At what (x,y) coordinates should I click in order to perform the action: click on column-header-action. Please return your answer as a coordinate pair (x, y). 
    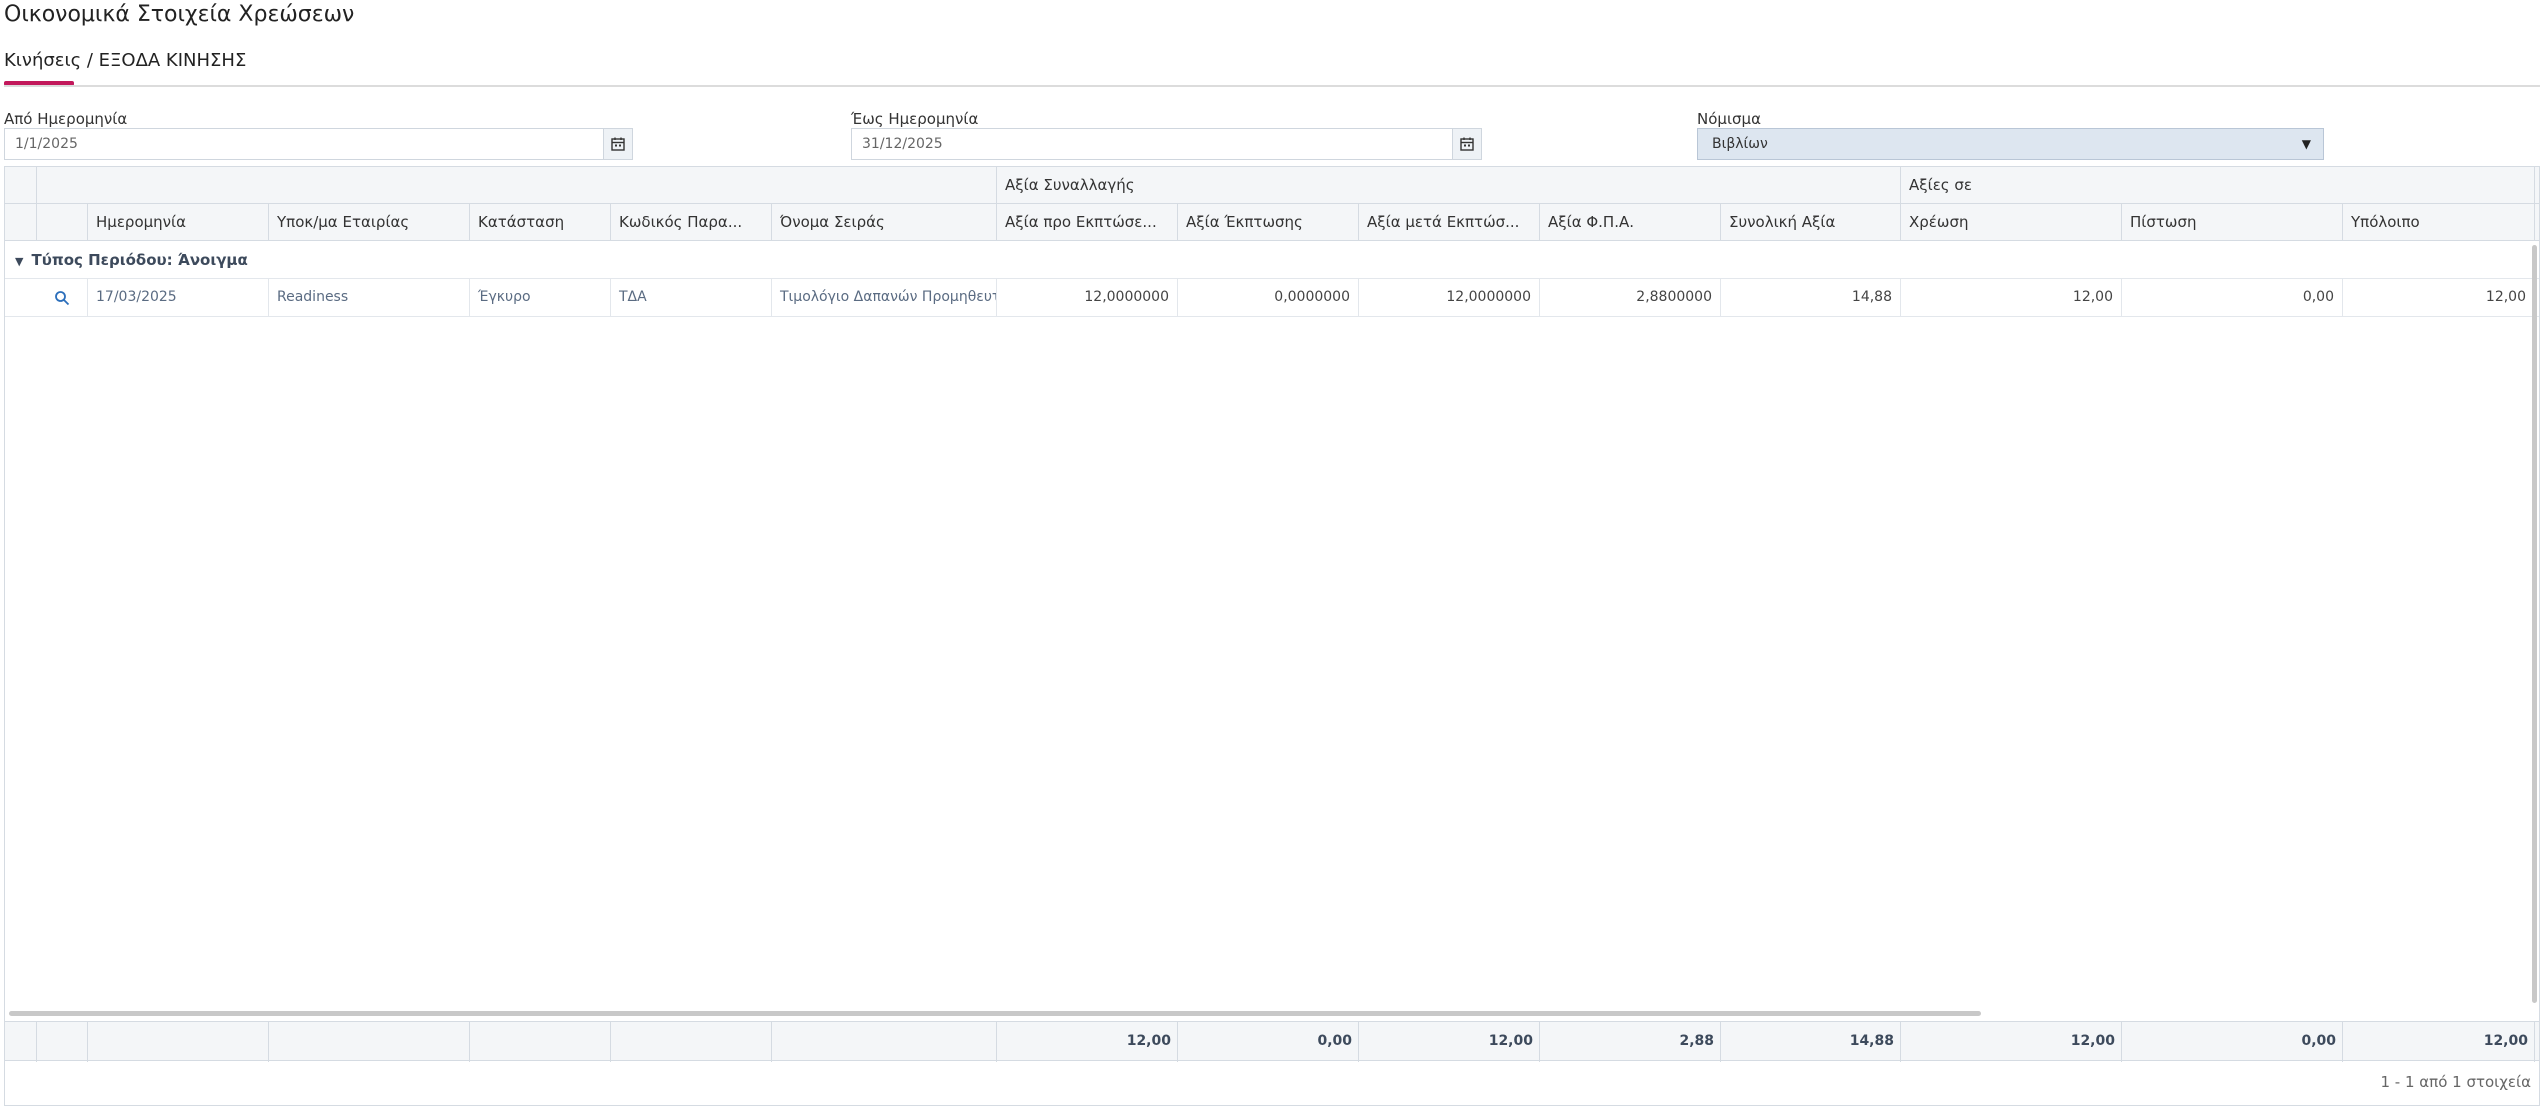
    Looking at the image, I should click on (62, 222).